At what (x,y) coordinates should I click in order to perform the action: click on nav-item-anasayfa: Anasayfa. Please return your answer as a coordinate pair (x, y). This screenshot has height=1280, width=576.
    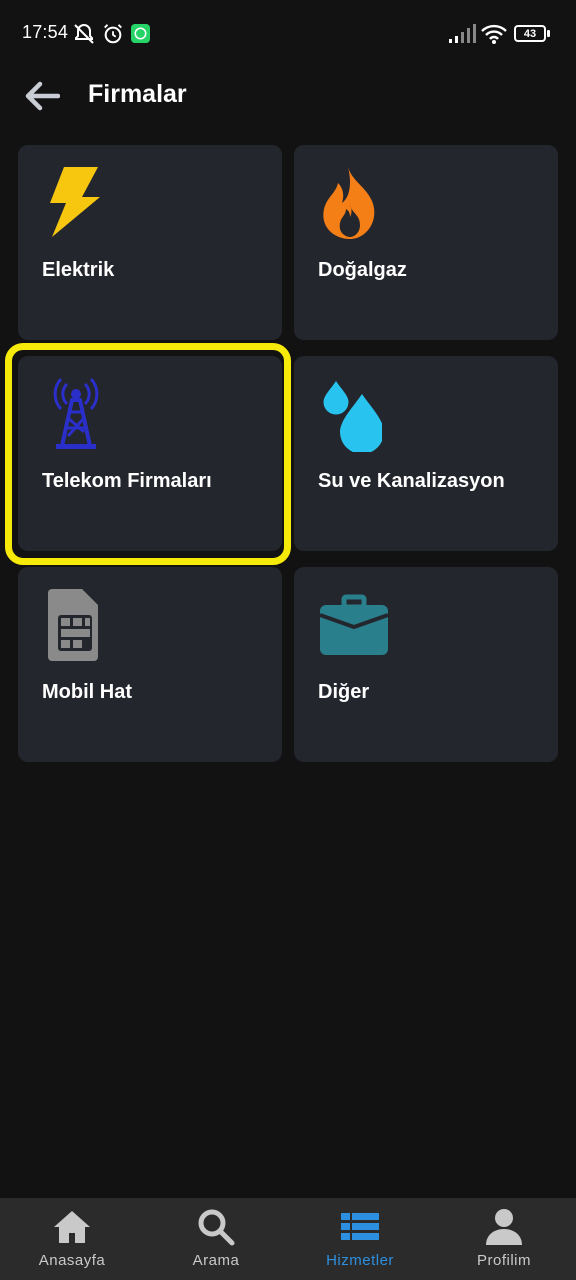
    Looking at the image, I should click on (72, 1239).